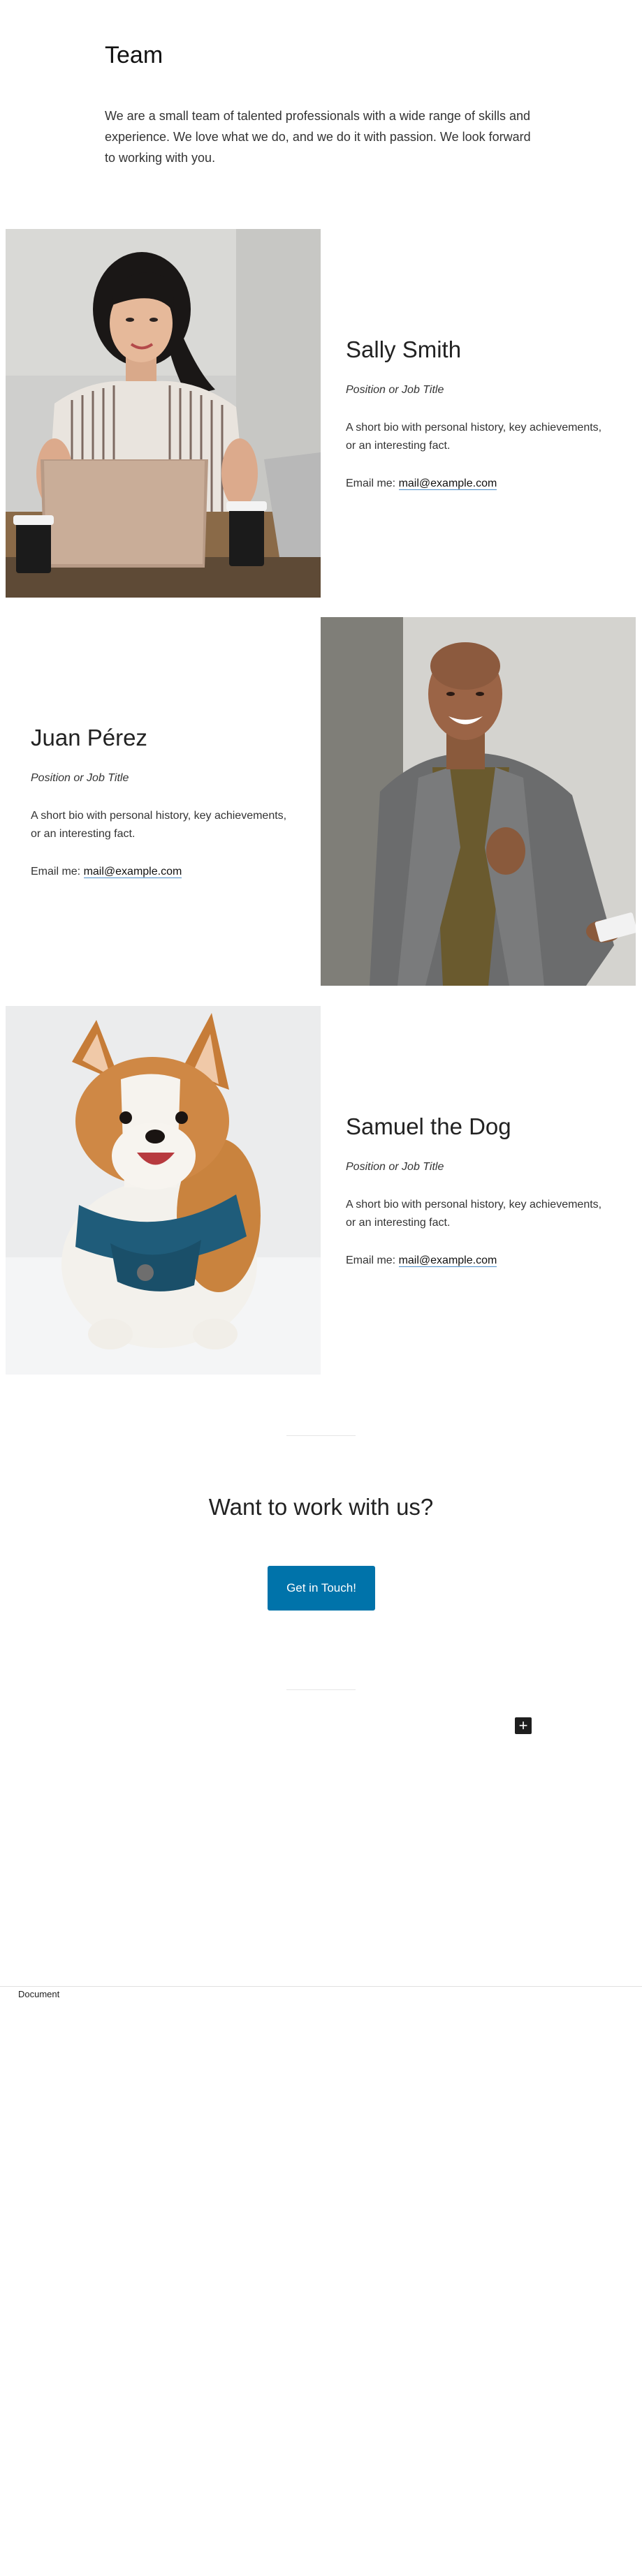  I want to click on member-name: Sally Smith, so click(404, 349).